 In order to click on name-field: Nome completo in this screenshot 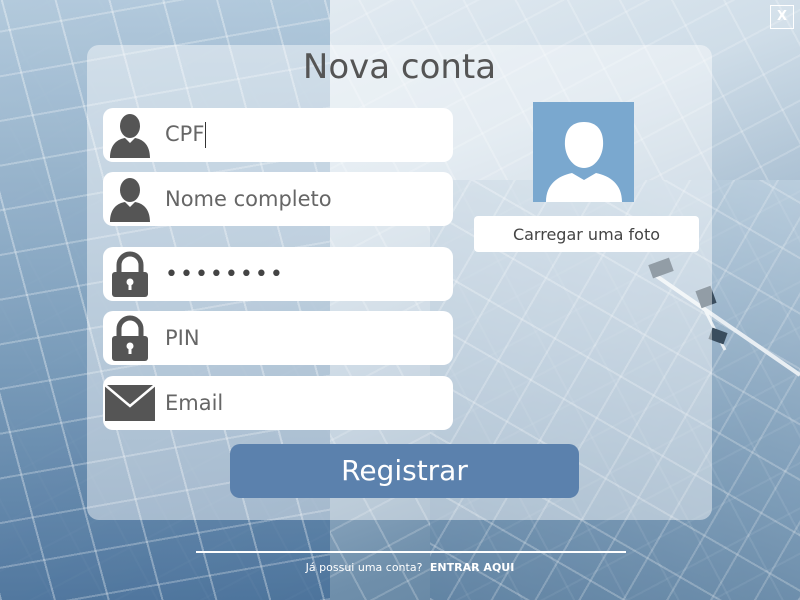, I will do `click(278, 199)`.